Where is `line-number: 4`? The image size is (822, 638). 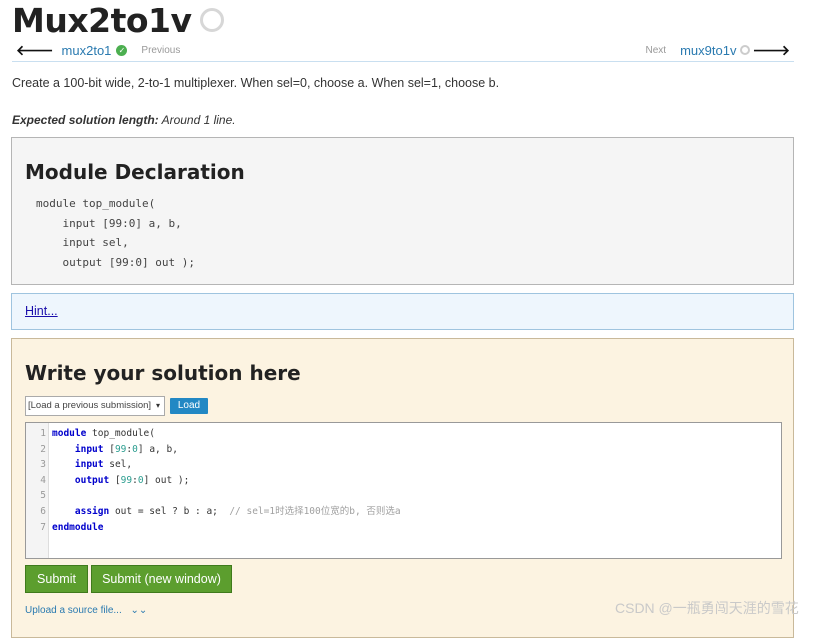
line-number: 4 is located at coordinates (43, 480).